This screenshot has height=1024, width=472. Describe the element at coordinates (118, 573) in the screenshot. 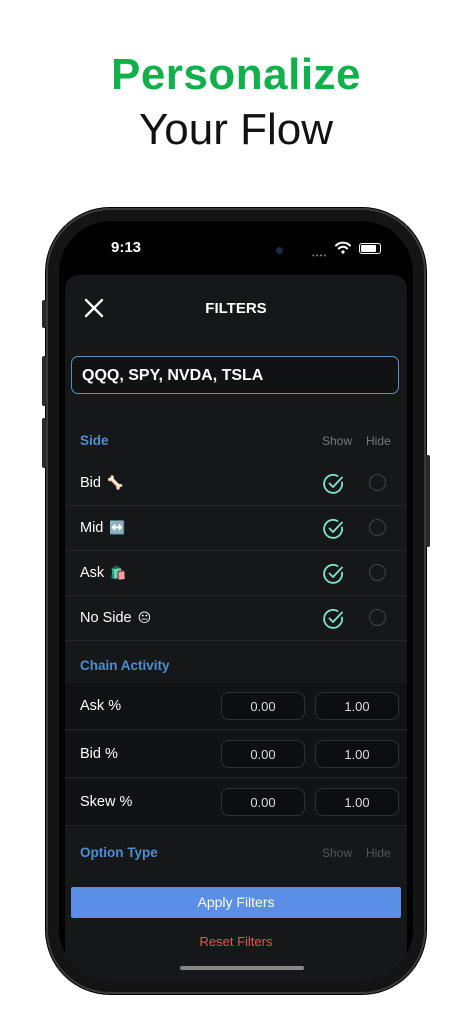

I see `shopping-bags-icon: 🛍️` at that location.